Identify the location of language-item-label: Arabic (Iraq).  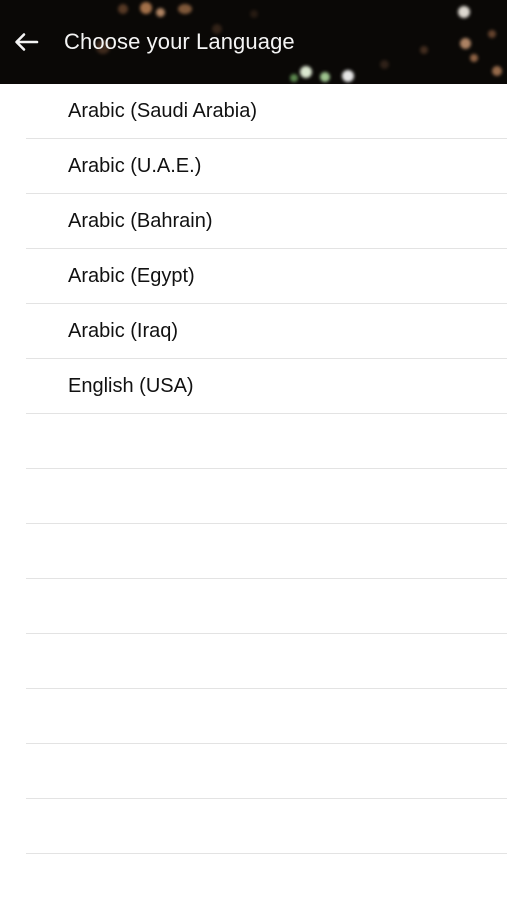
(123, 330).